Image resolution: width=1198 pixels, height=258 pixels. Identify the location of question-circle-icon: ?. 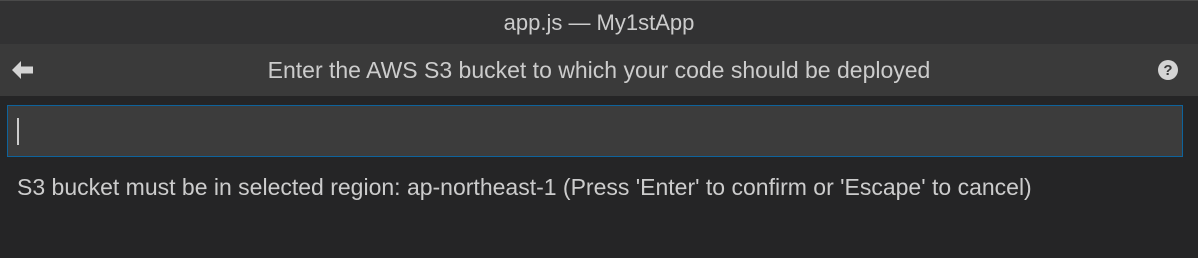
(1168, 70).